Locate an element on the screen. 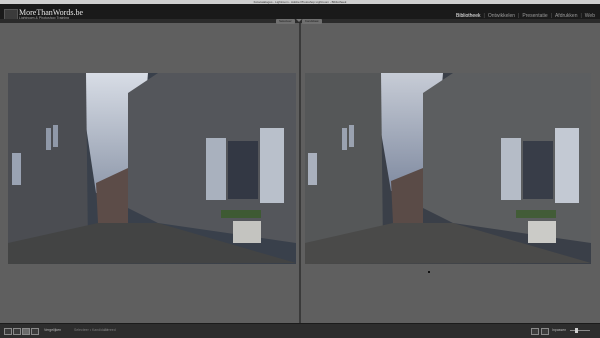 The width and height of the screenshot is (600, 338). grid-view-icon is located at coordinates (8, 331).